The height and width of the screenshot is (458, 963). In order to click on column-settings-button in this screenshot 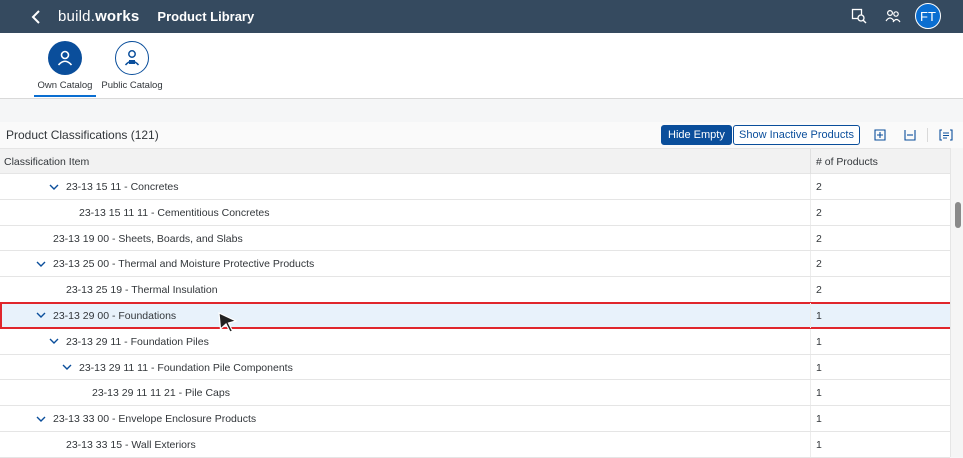, I will do `click(946, 135)`.